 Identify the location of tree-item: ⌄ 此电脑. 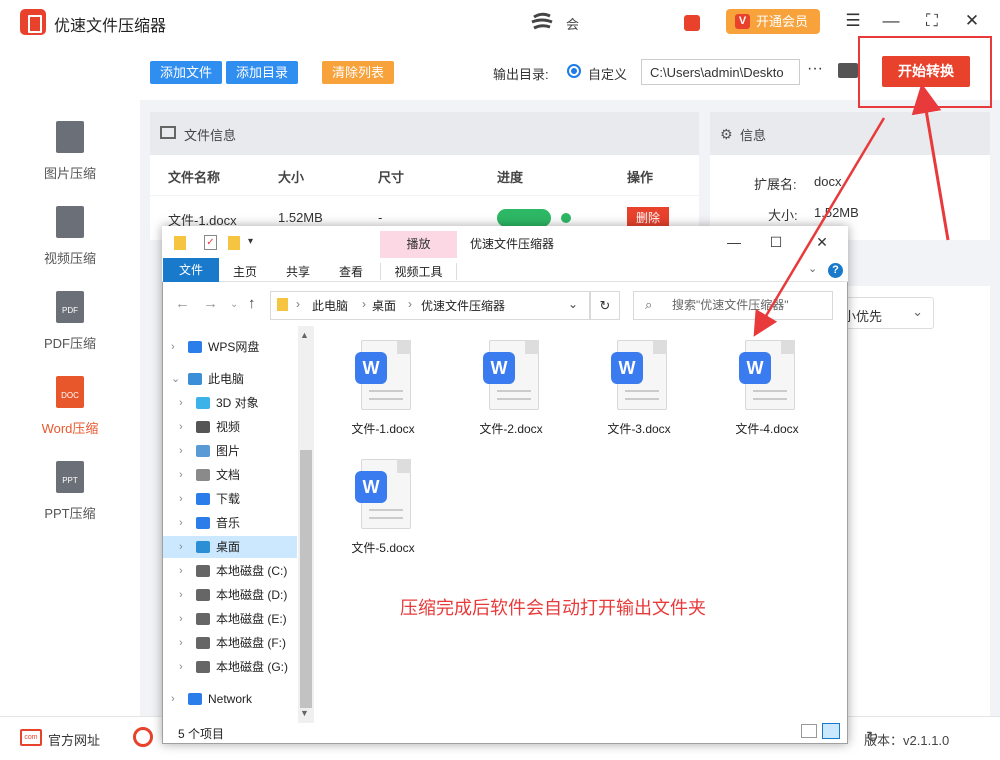
(230, 379).